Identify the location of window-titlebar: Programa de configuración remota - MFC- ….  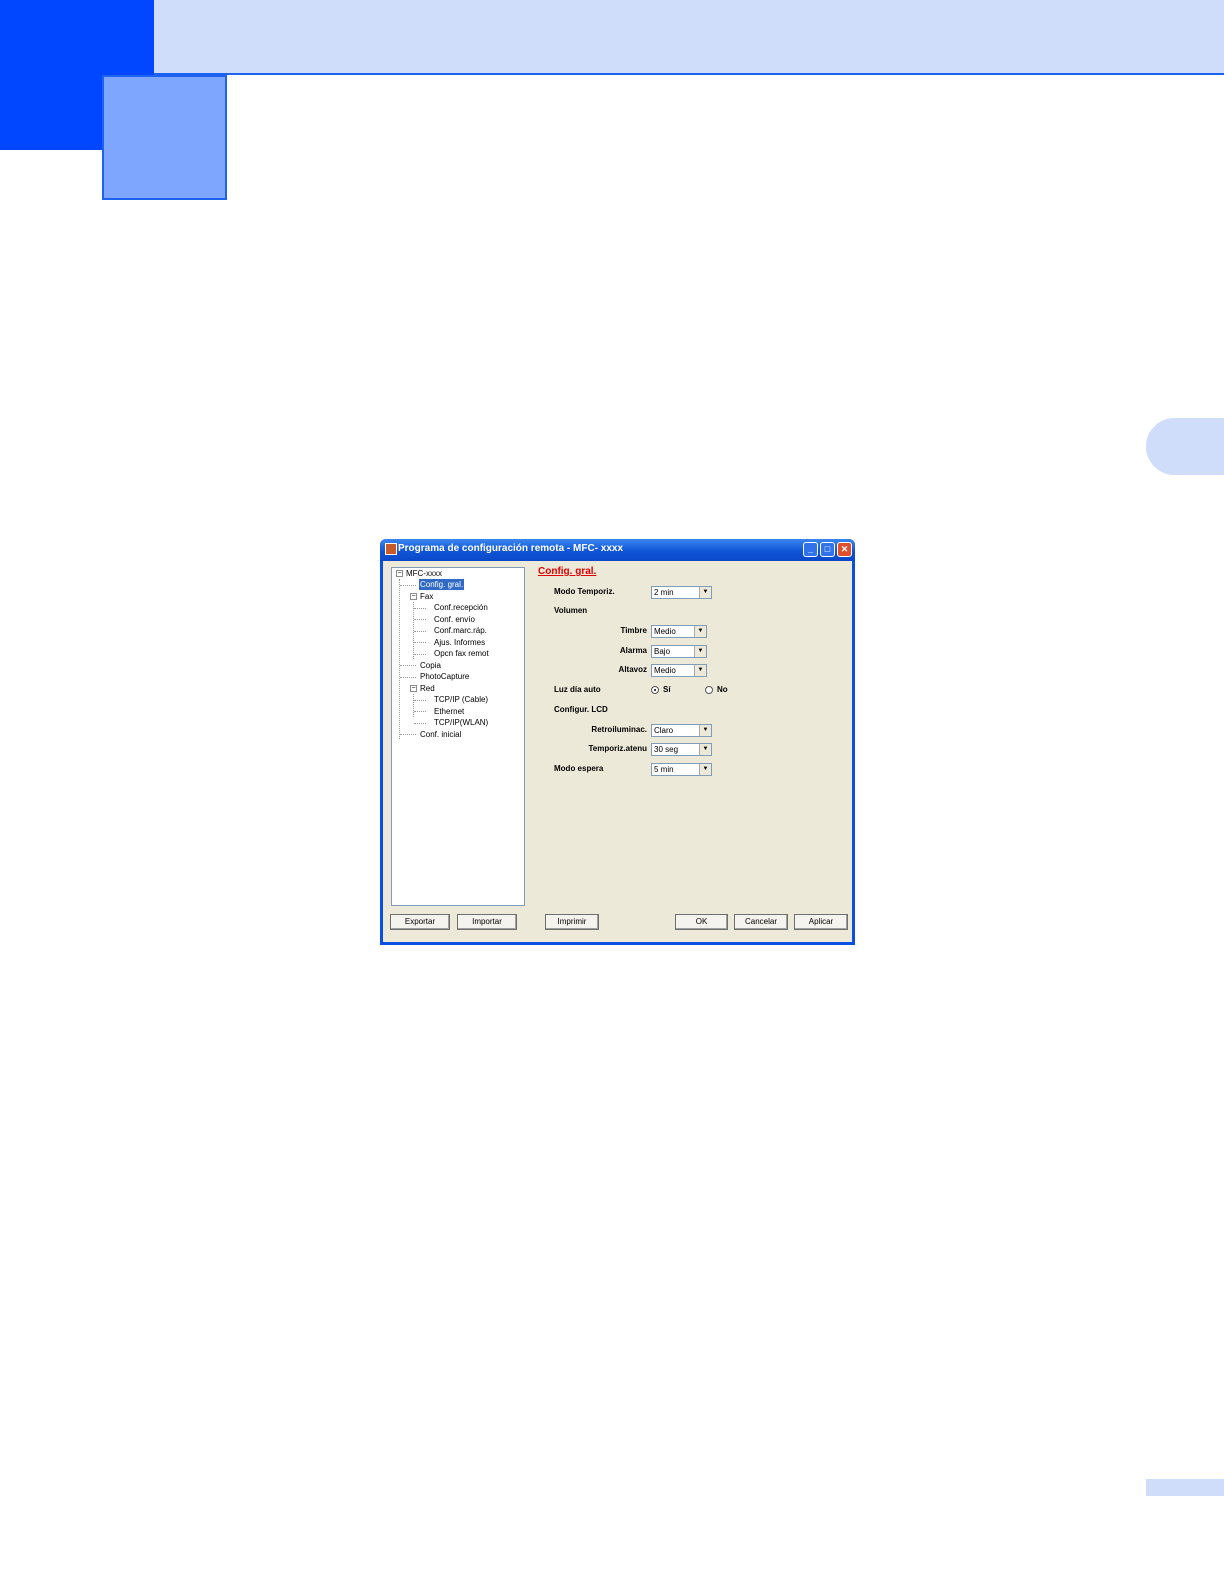
(617, 550).